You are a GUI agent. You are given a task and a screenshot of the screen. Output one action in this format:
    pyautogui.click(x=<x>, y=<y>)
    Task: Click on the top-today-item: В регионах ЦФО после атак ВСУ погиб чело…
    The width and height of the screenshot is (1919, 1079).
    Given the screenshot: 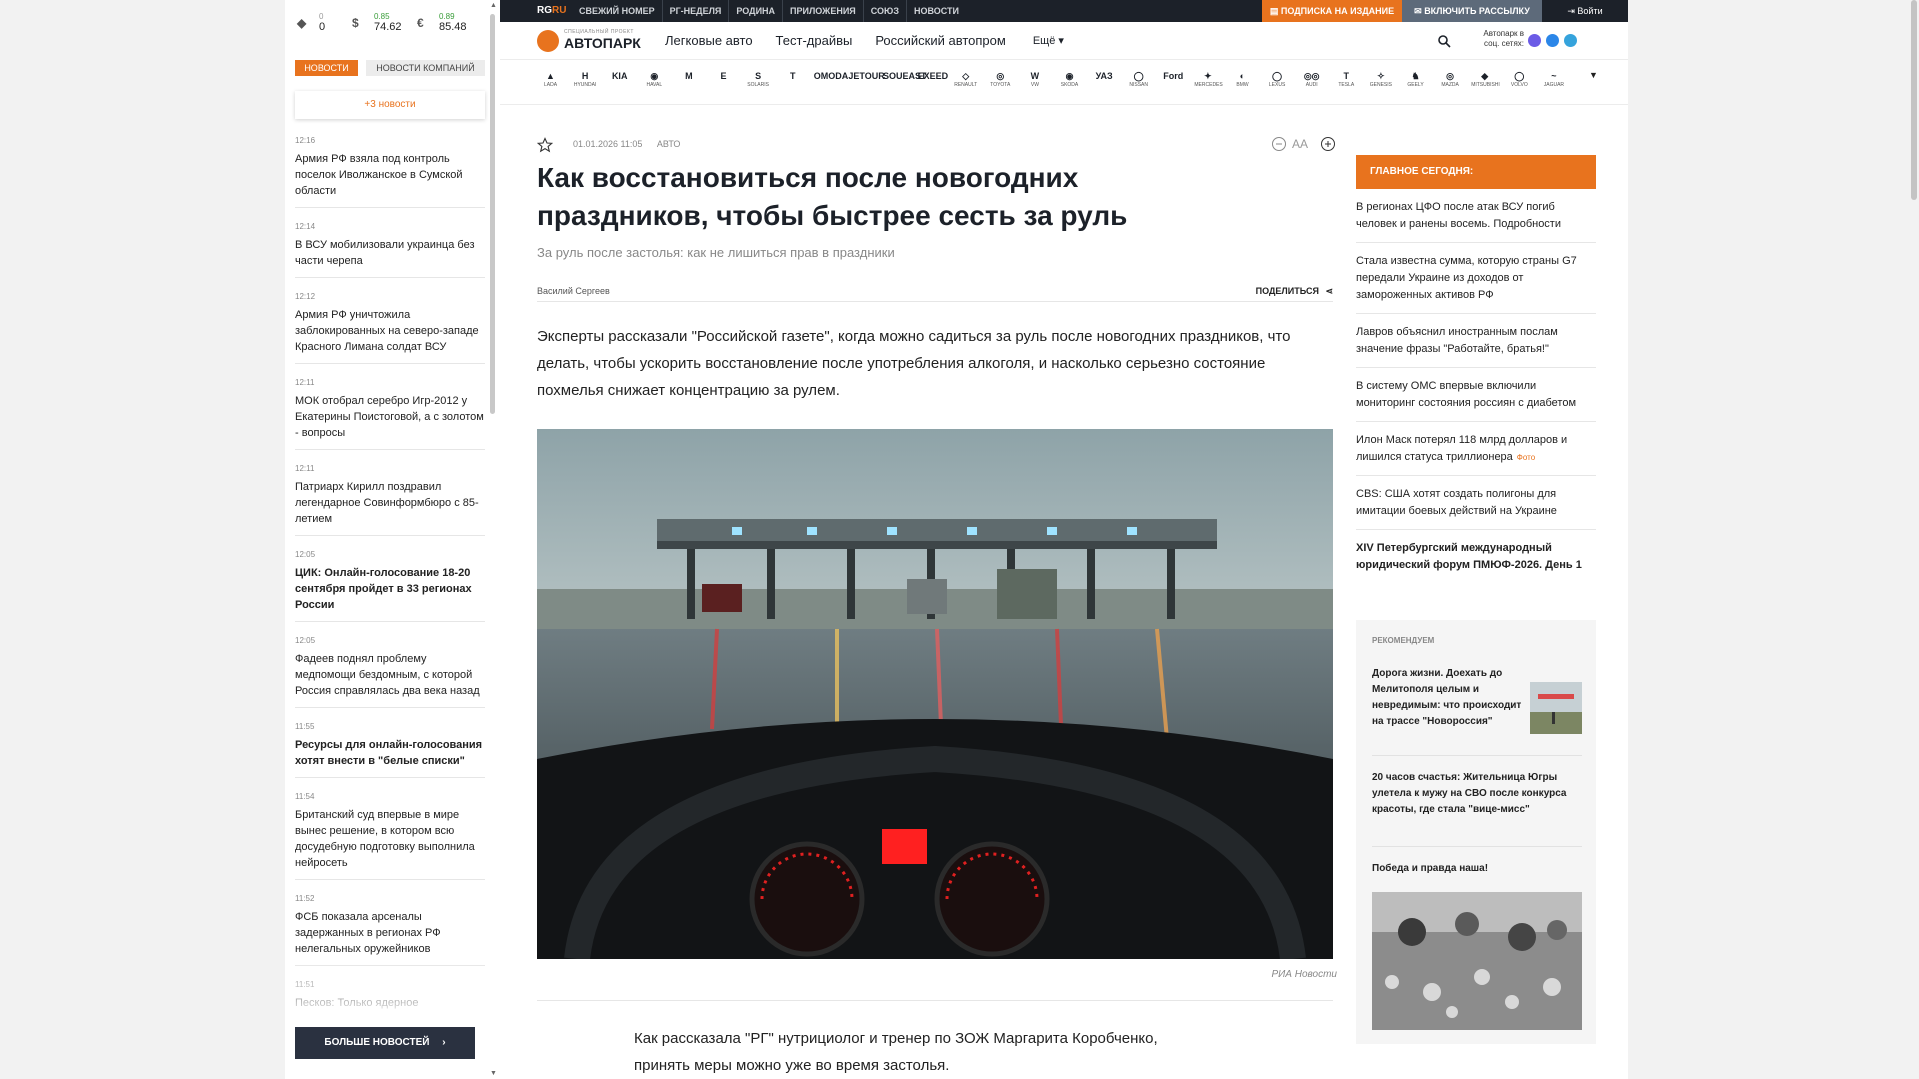 What is the action you would take?
    pyautogui.click(x=1476, y=216)
    